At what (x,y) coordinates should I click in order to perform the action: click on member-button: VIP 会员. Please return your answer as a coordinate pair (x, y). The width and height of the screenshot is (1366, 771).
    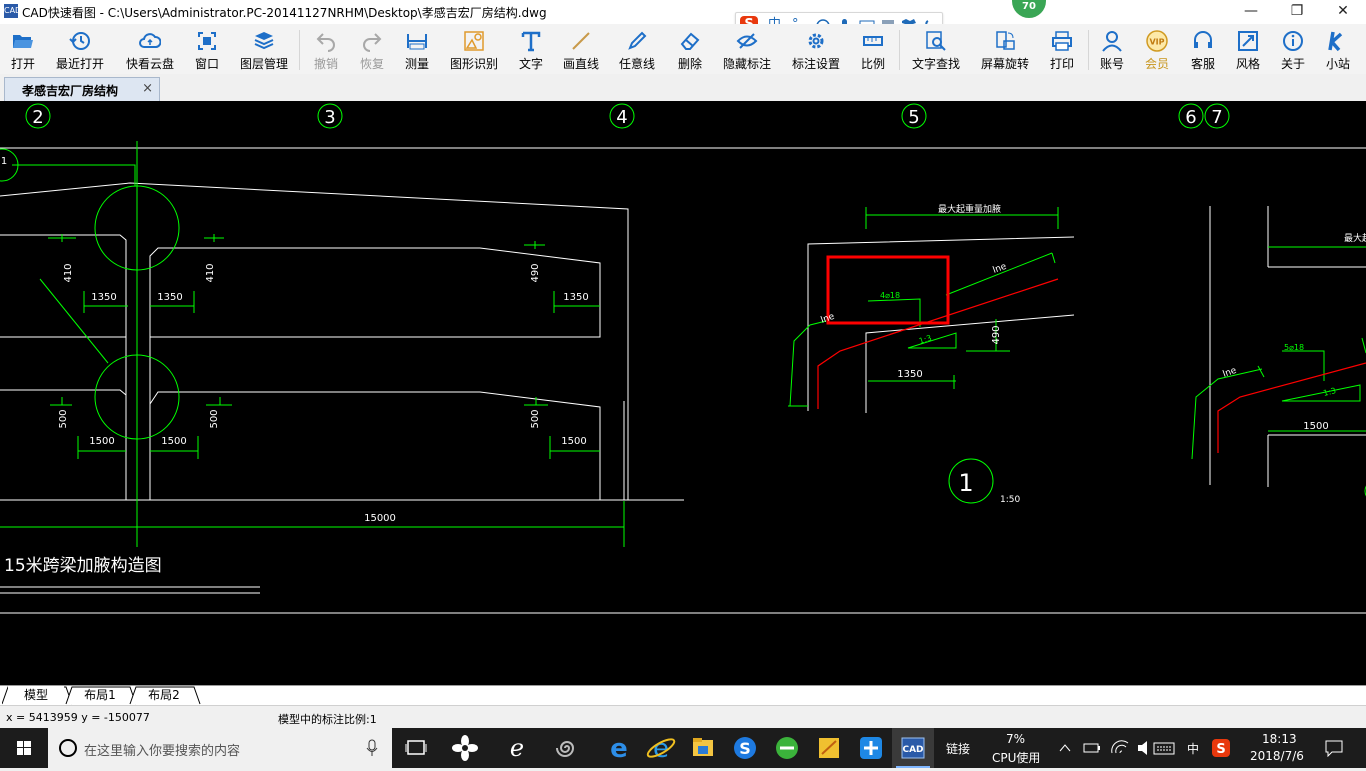
    Looking at the image, I should click on (1157, 49).